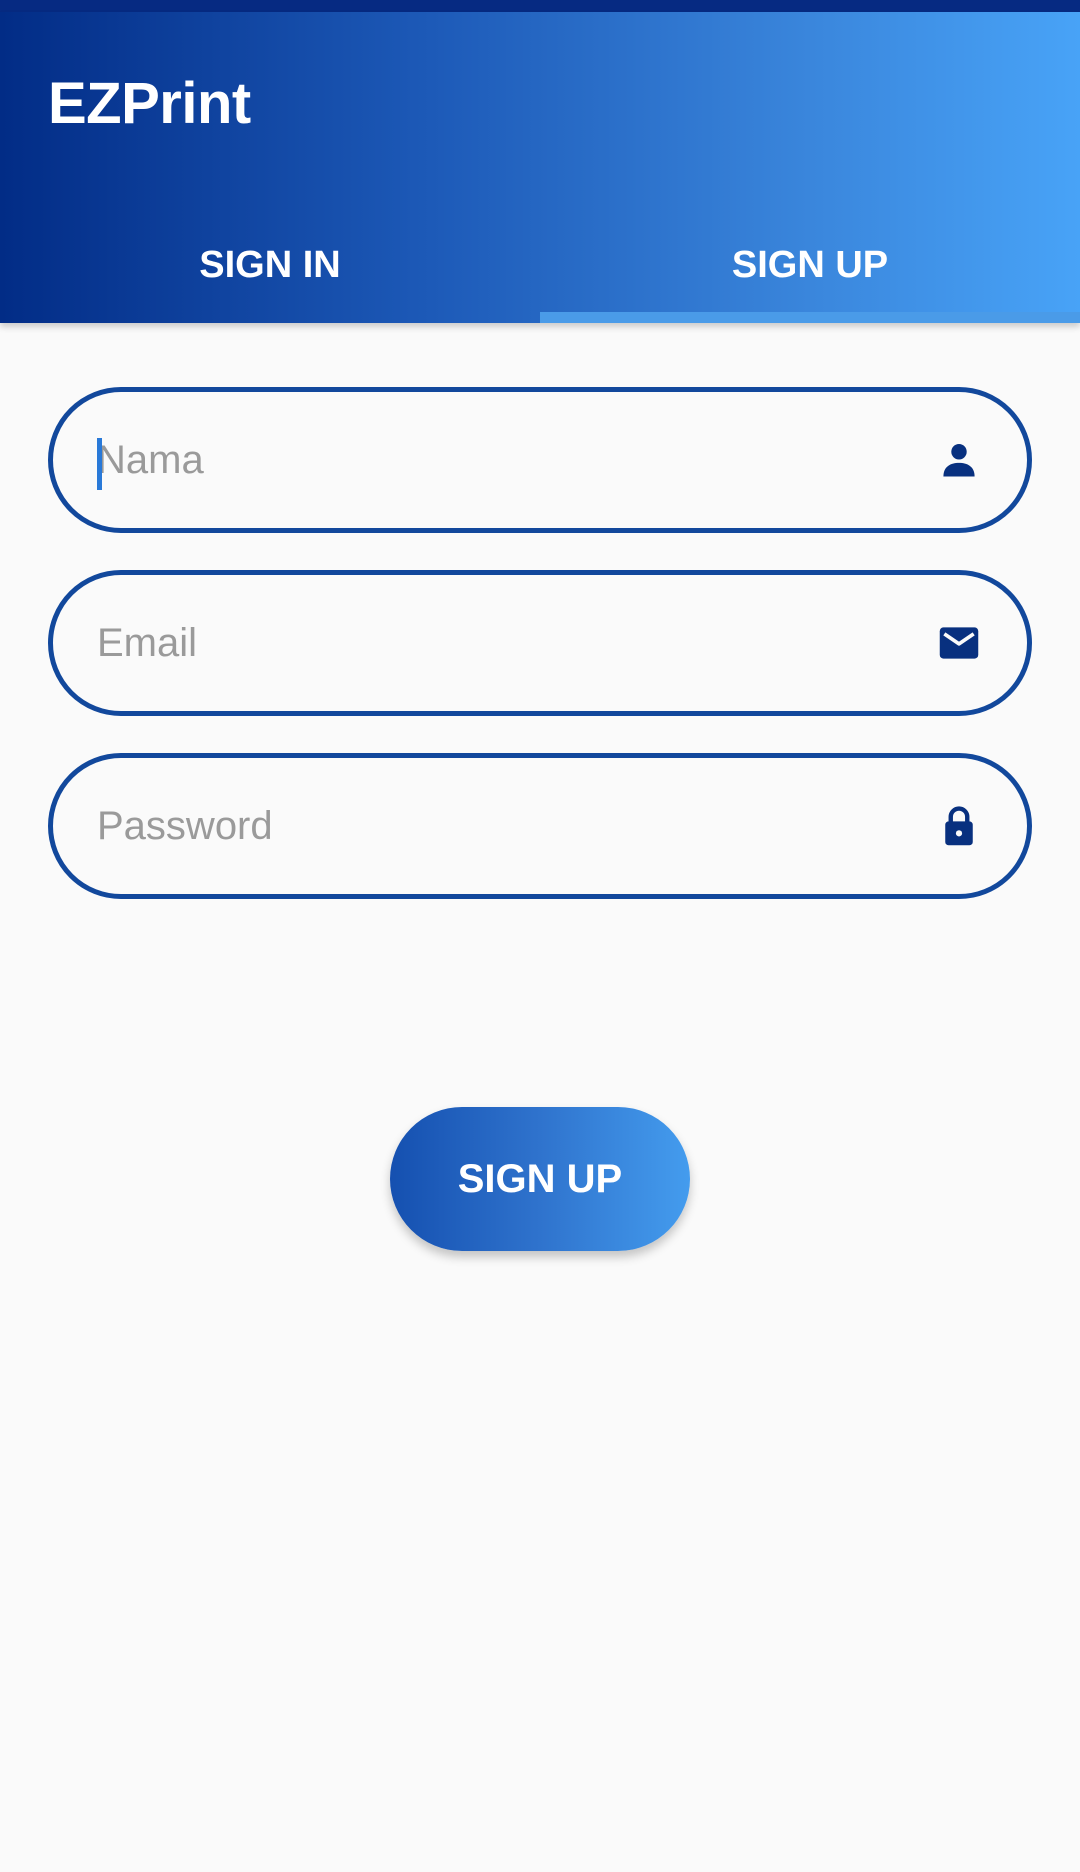 The image size is (1080, 1872). I want to click on lock-icon, so click(959, 826).